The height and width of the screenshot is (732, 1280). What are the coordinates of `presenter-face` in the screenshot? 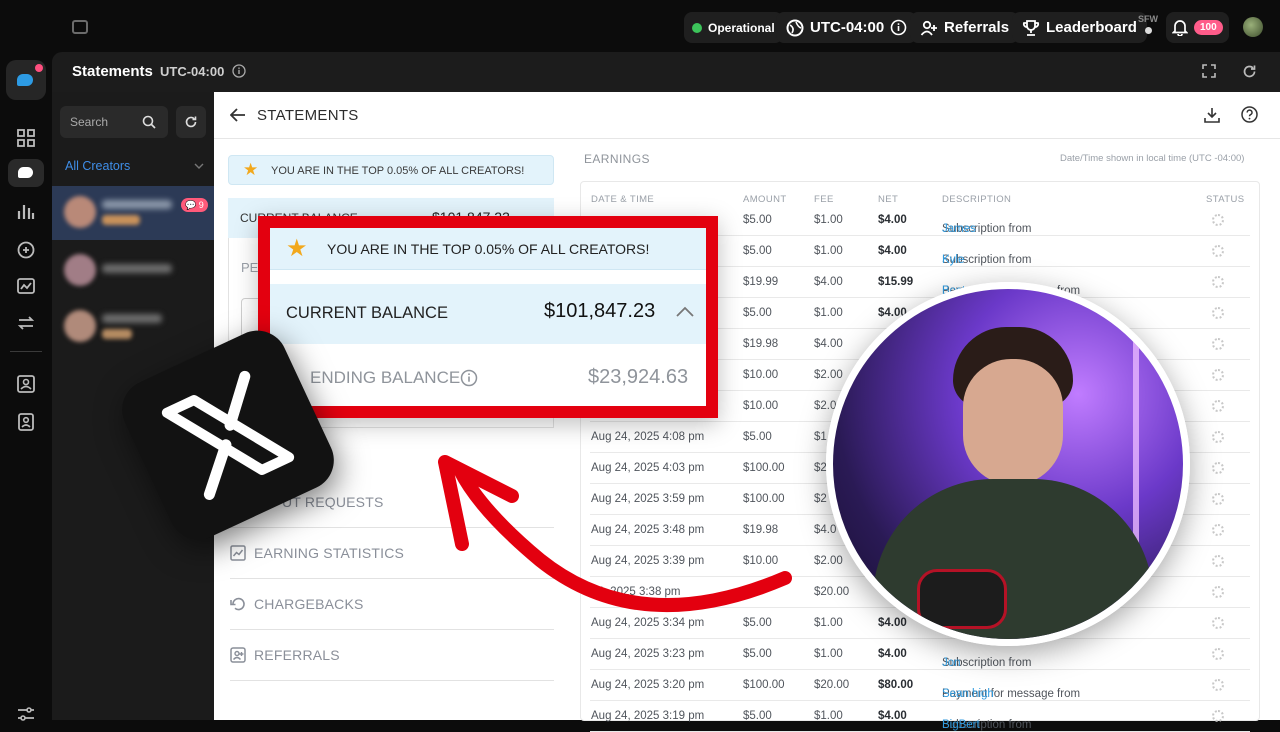 It's located at (1013, 422).